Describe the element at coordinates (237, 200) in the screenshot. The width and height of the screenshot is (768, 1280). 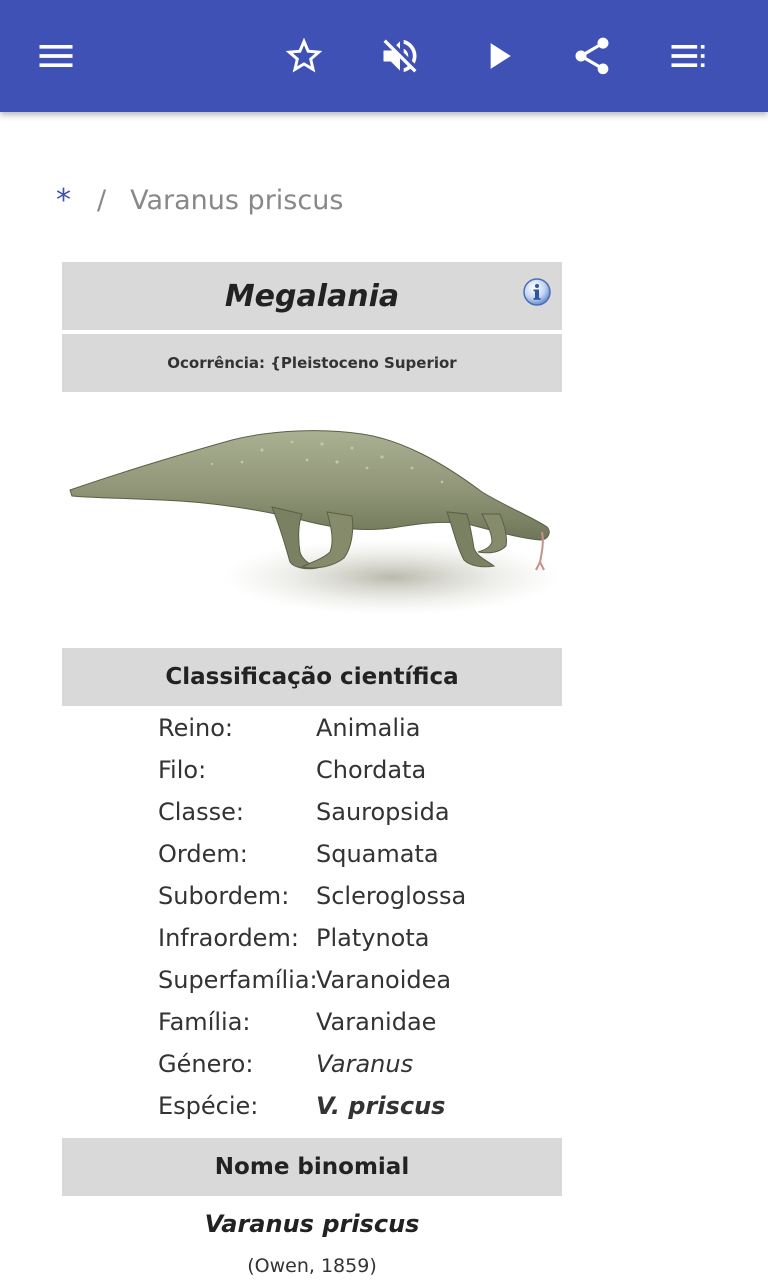
I see `breadcrumb-current: Varanus priscus` at that location.